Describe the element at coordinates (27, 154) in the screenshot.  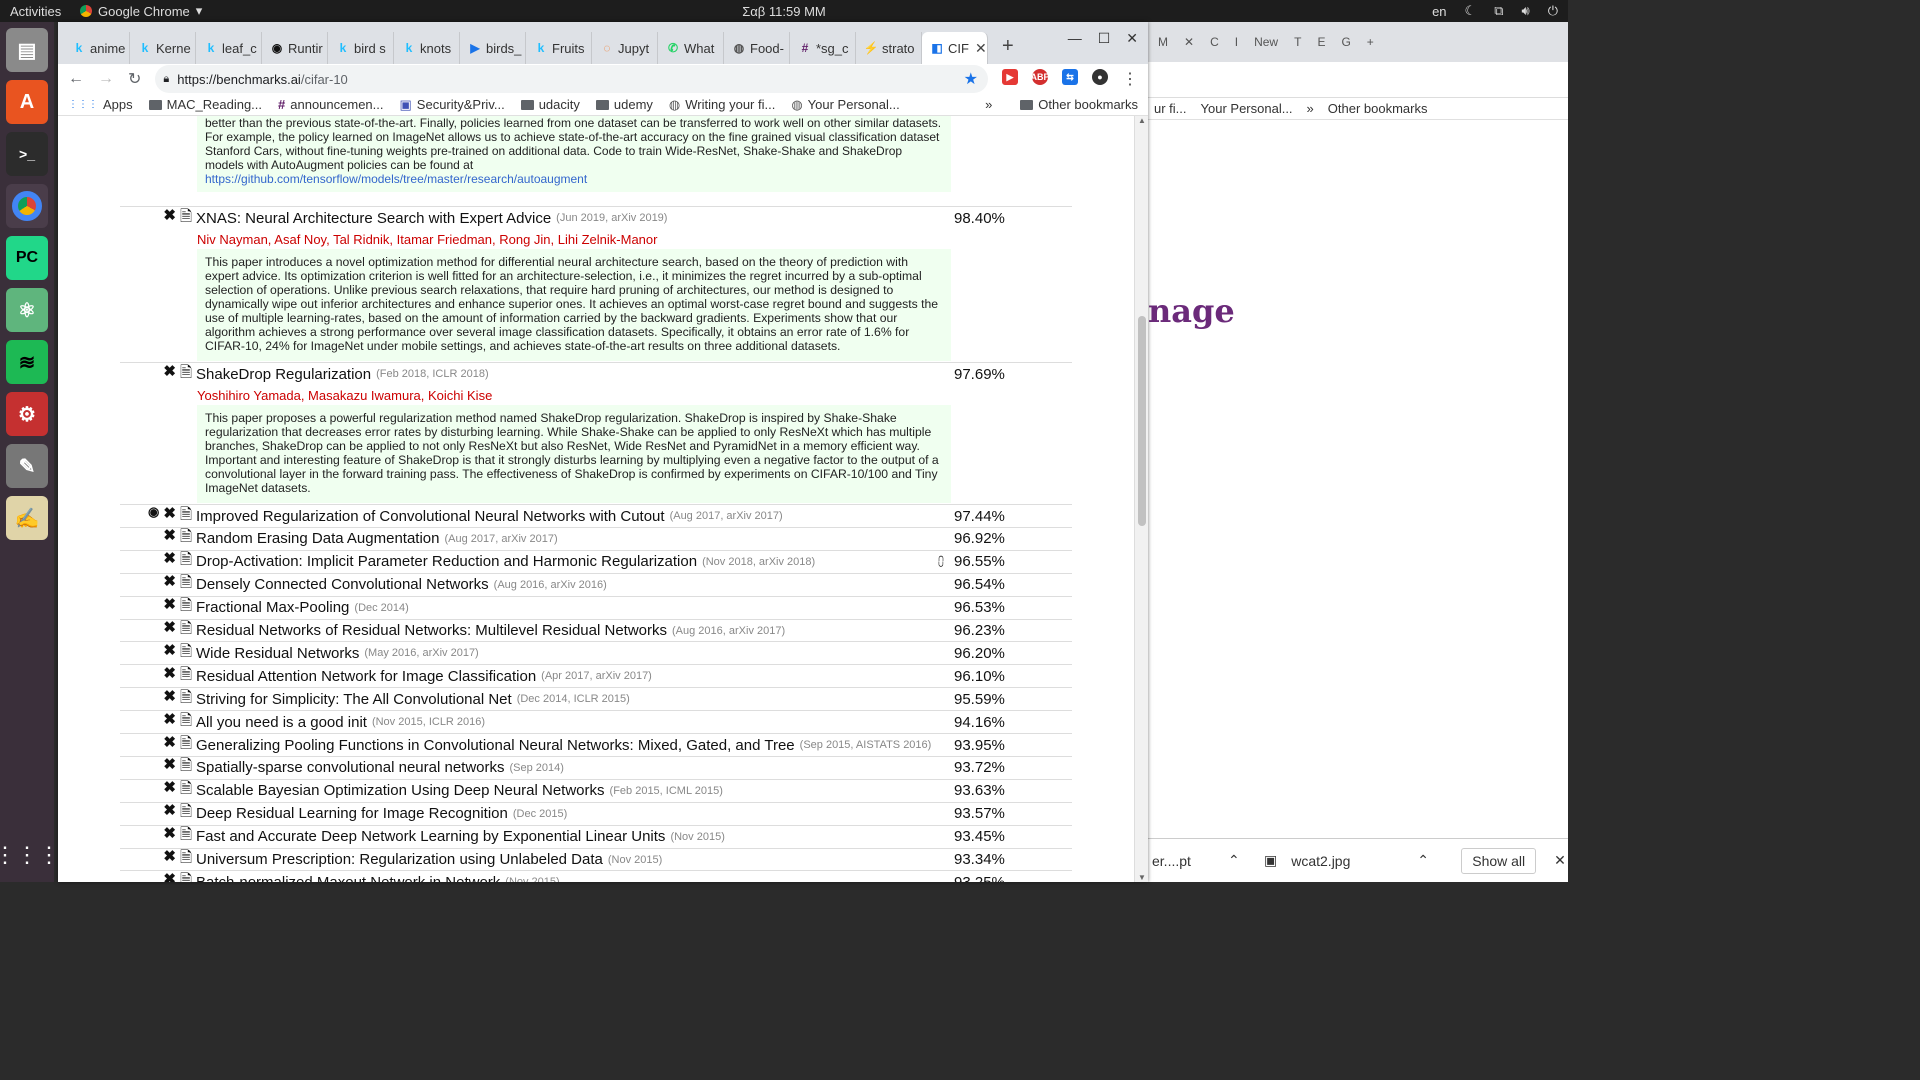
I see `terminal-icon: >_` at that location.